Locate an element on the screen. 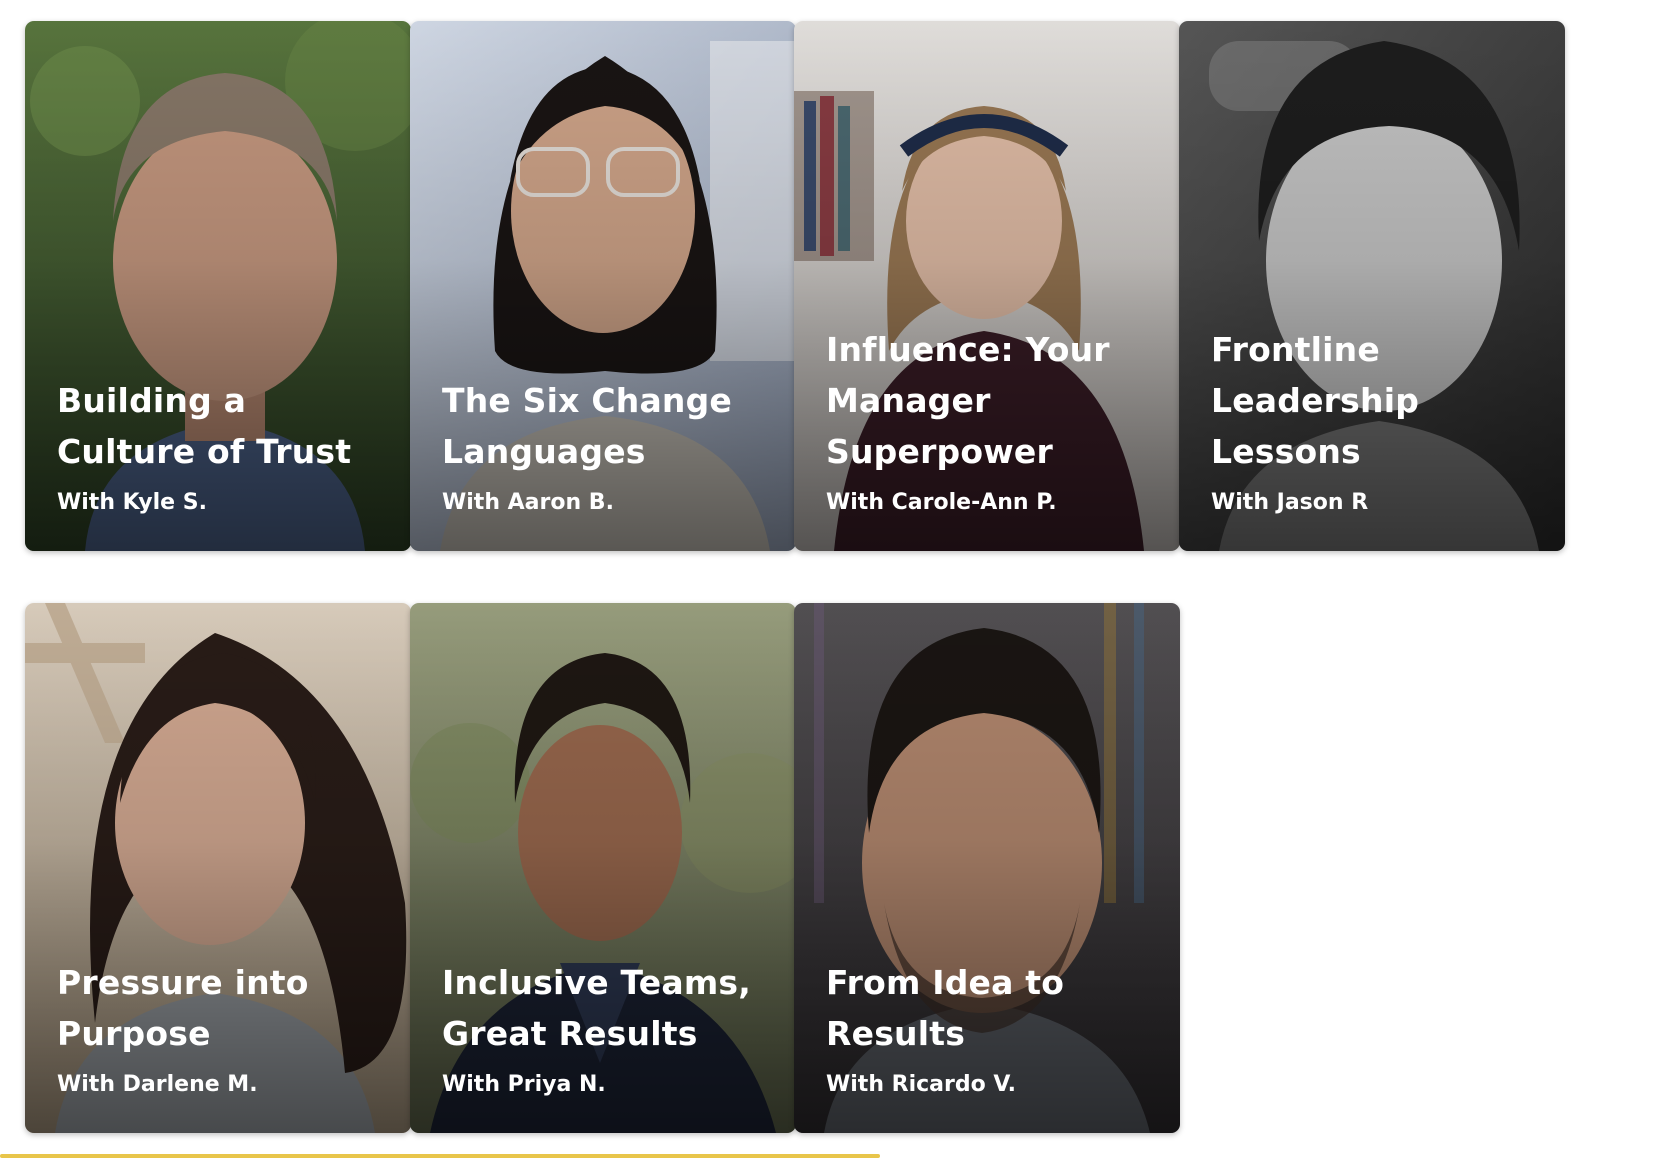 The width and height of the screenshot is (1676, 1158). course-card: Pressure into Purpose With Darlene M. is located at coordinates (218, 868).